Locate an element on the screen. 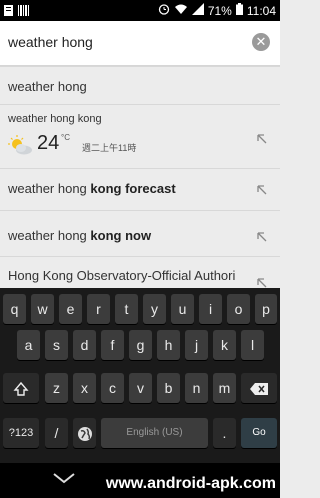 Image resolution: width=320 pixels, height=498 pixels. suggestion-text: Hong Kong Observatory-Official Authori is located at coordinates (122, 275).